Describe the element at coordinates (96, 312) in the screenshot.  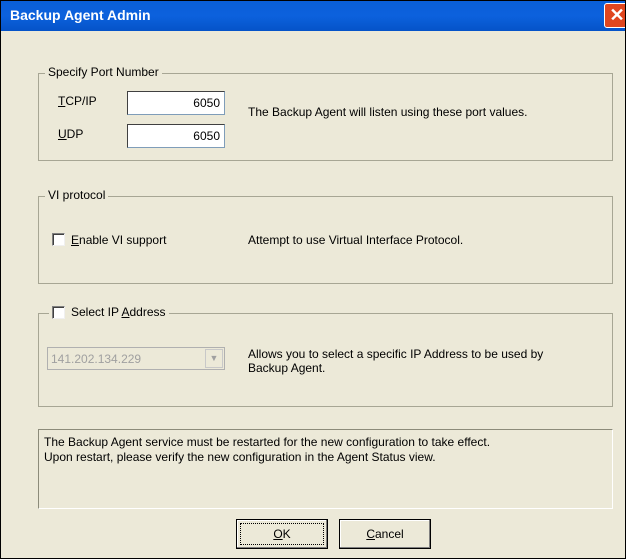
I see `select-ip-address-pre: Select IP` at that location.